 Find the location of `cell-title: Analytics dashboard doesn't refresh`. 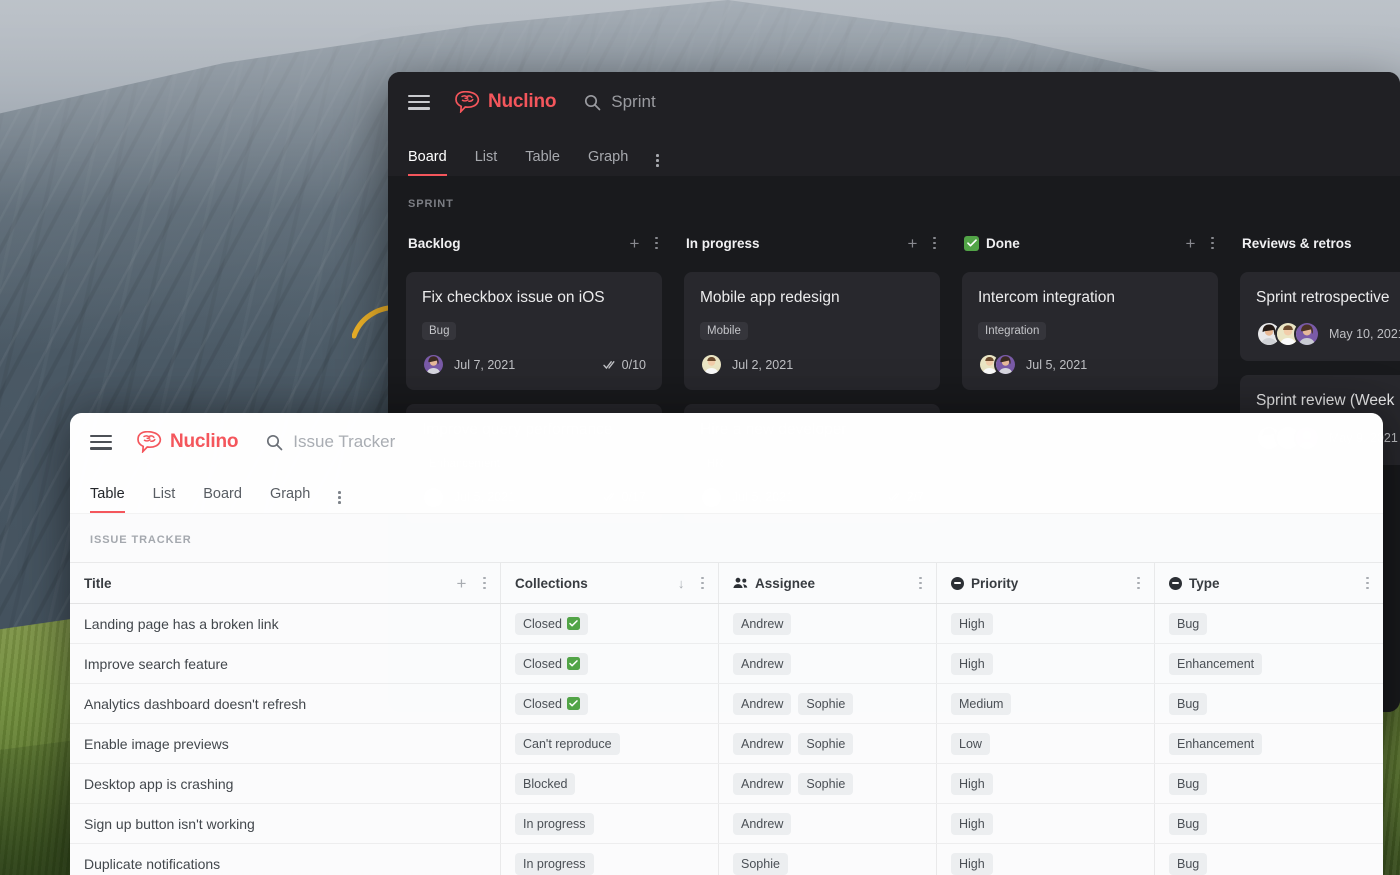

cell-title: Analytics dashboard doesn't refresh is located at coordinates (285, 703).